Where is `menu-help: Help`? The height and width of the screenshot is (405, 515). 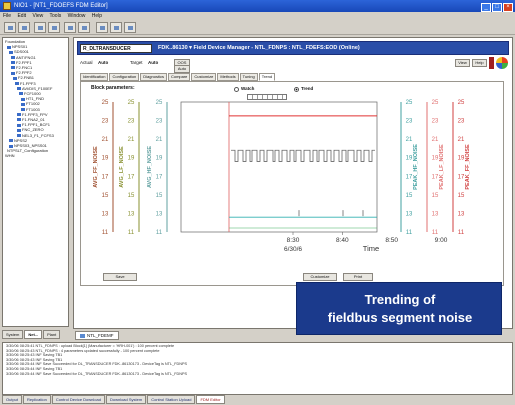 menu-help: Help is located at coordinates (97, 16).